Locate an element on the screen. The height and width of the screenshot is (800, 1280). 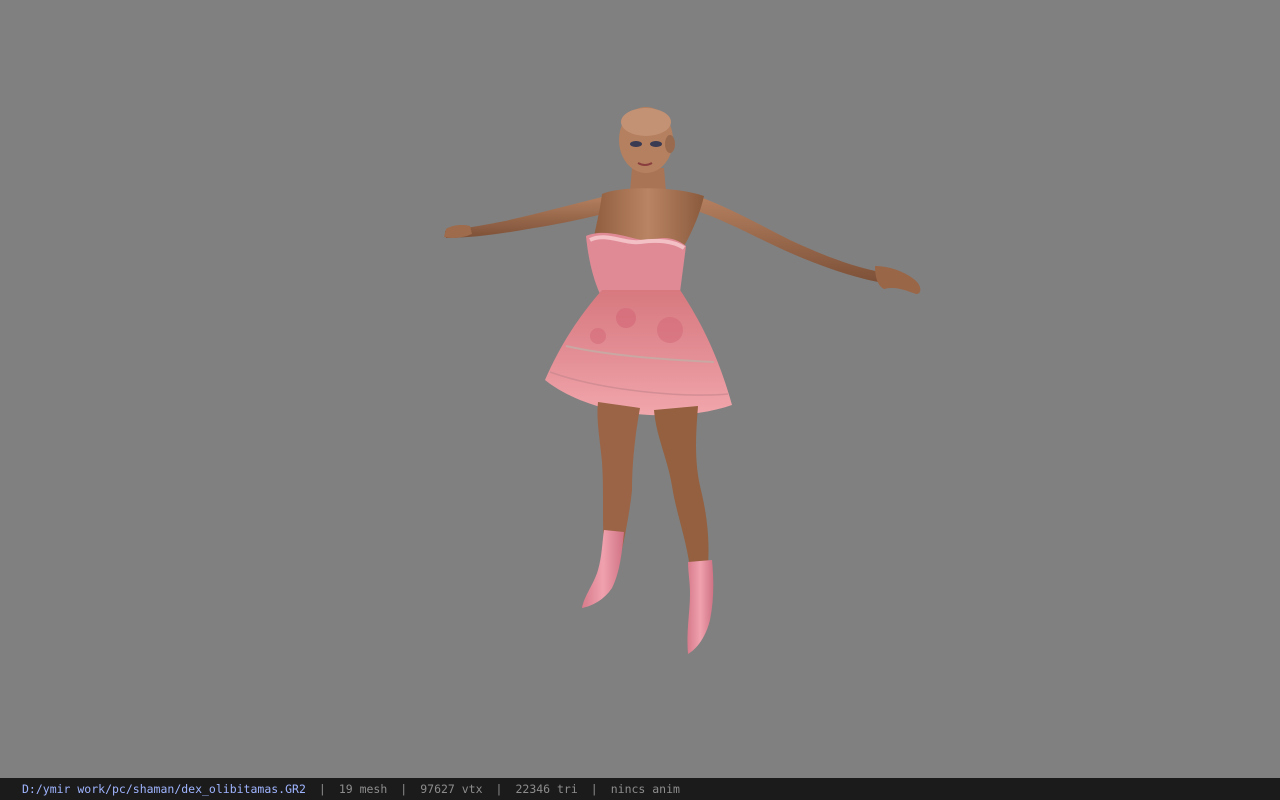
right-arm is located at coordinates (787, 239).